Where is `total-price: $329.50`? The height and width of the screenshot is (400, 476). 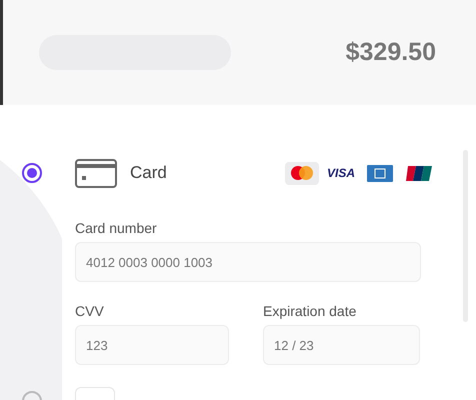
total-price: $329.50 is located at coordinates (391, 52).